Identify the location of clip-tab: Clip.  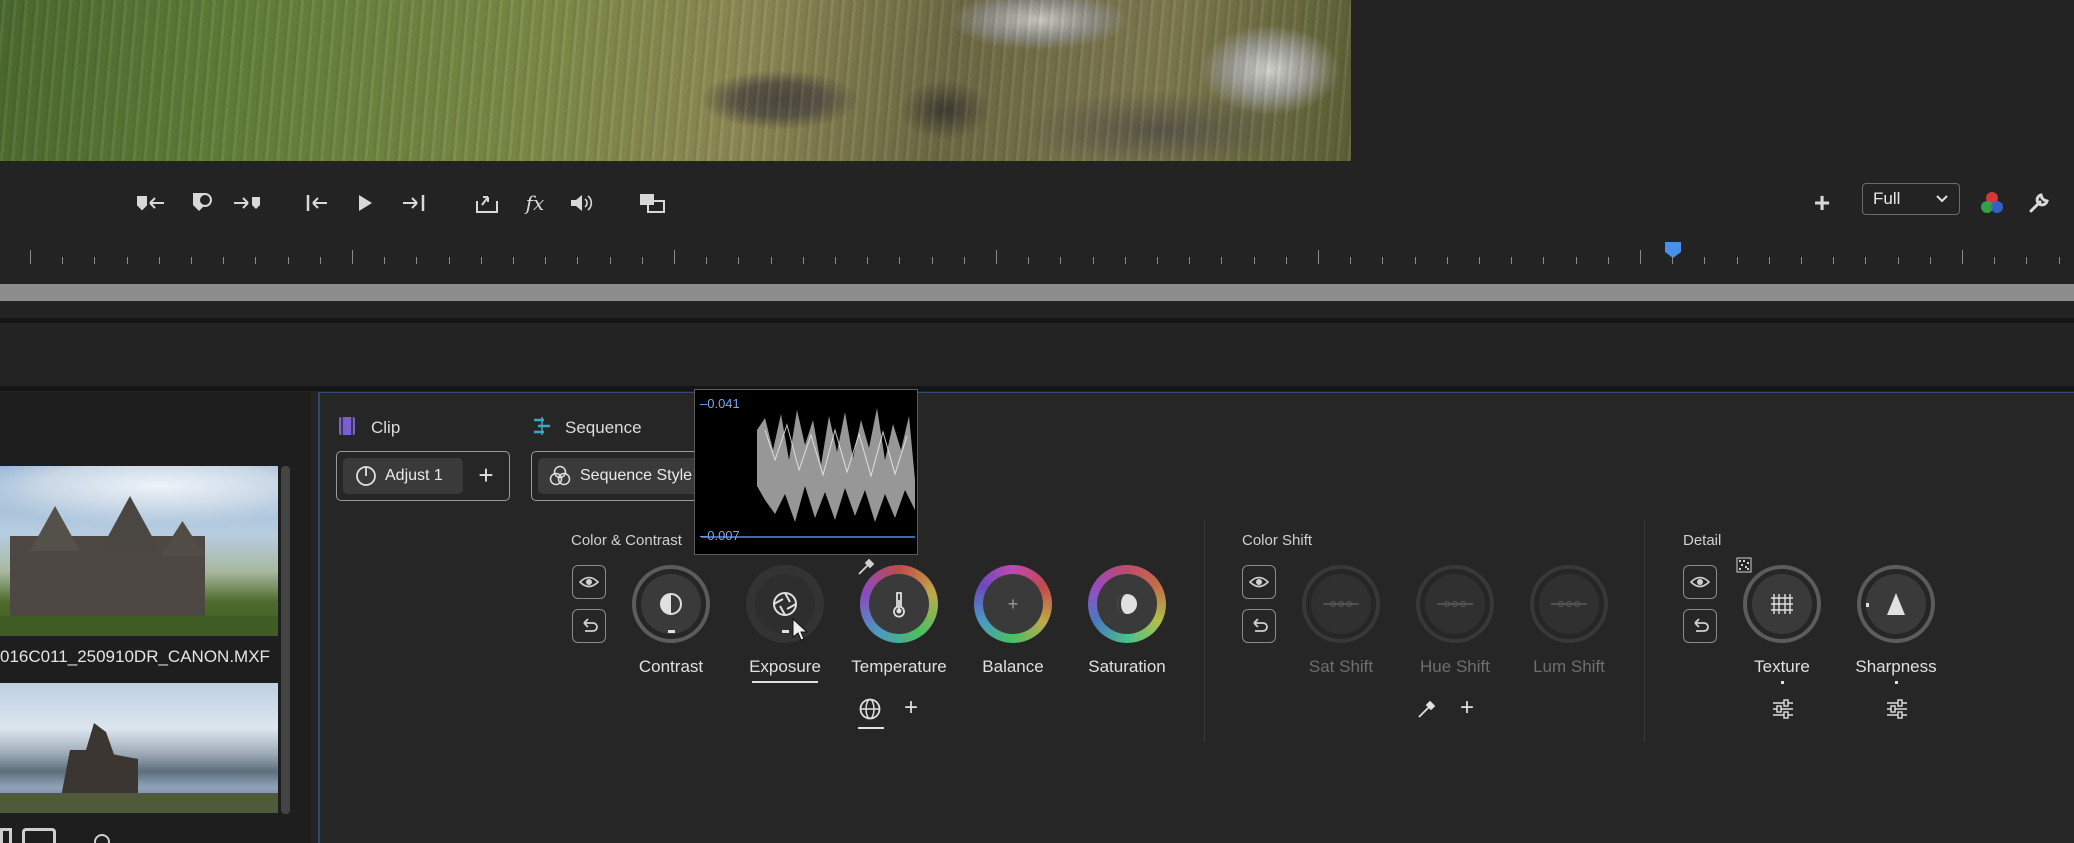
(385, 428).